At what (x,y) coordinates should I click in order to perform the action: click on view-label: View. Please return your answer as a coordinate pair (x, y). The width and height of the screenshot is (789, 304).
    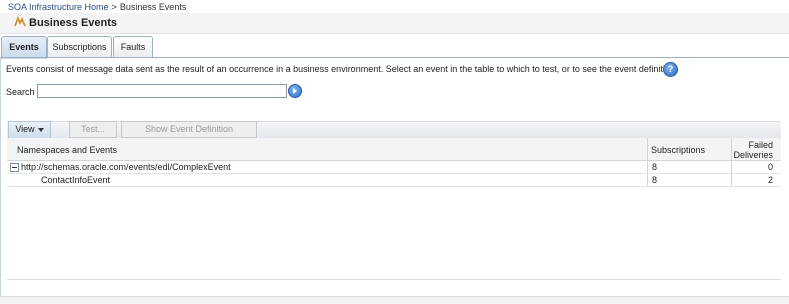
    Looking at the image, I should click on (25, 129).